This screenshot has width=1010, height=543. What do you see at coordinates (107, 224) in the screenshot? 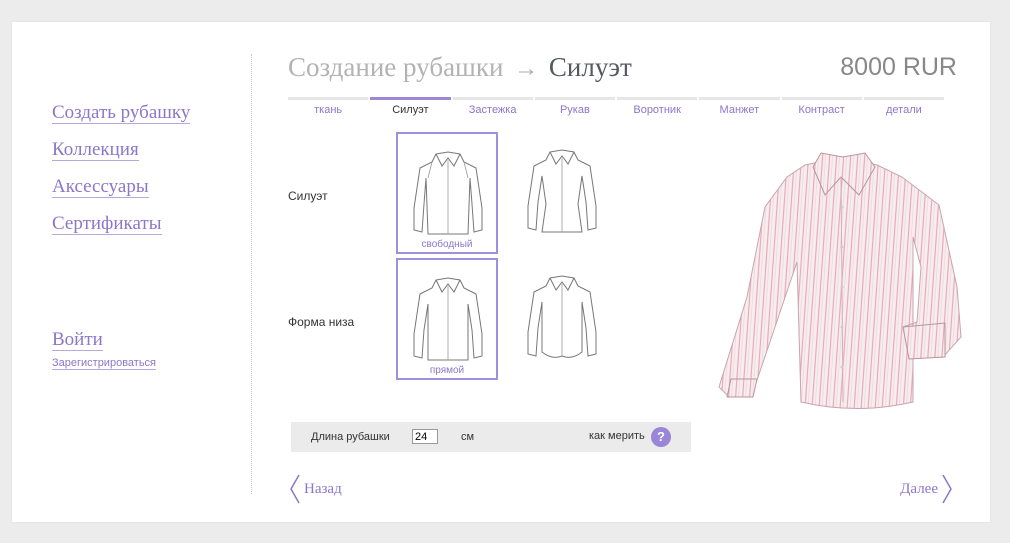
I see `nav-certificates: Сертификаты` at bounding box center [107, 224].